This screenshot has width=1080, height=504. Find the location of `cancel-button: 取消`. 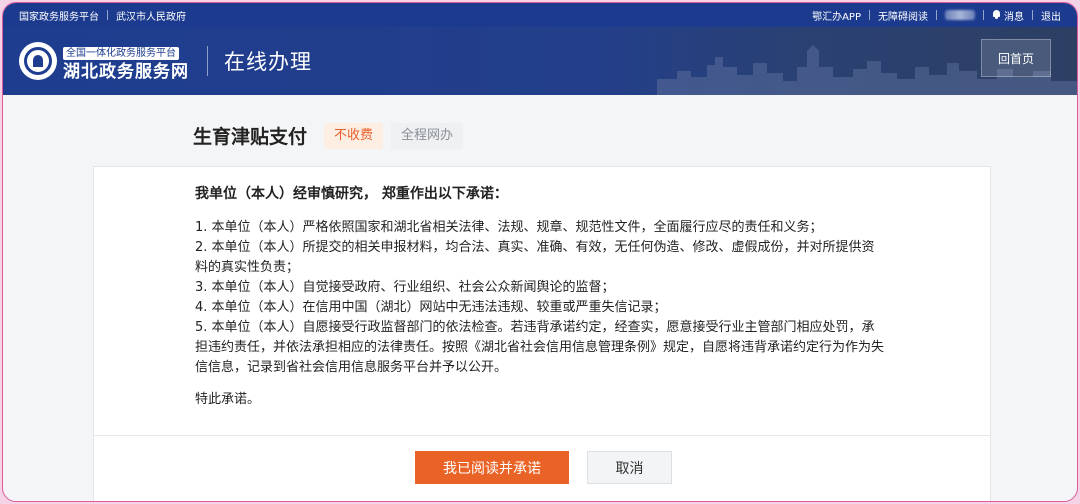

cancel-button: 取消 is located at coordinates (629, 467).